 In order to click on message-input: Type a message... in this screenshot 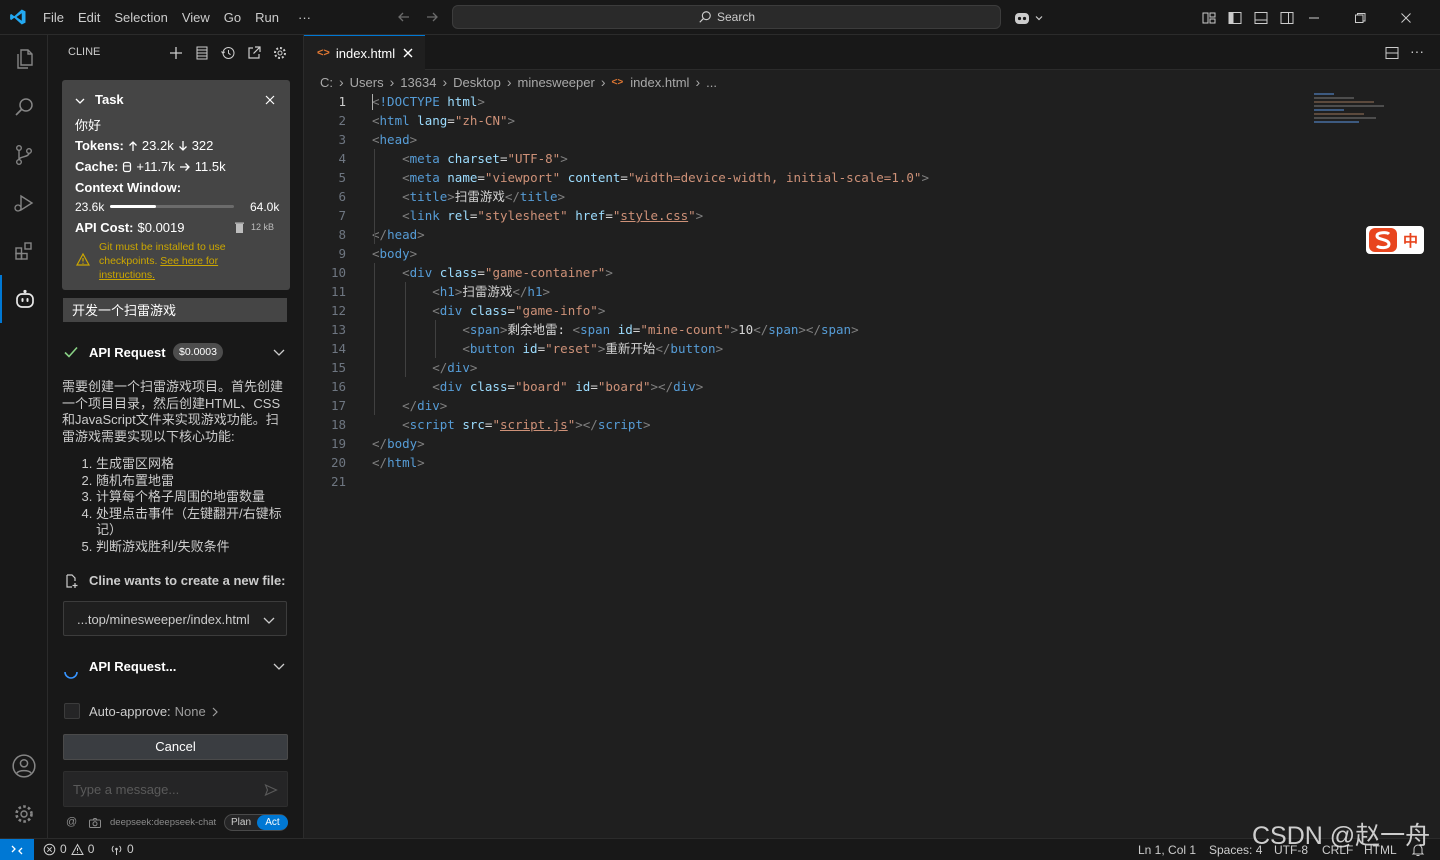, I will do `click(126, 789)`.